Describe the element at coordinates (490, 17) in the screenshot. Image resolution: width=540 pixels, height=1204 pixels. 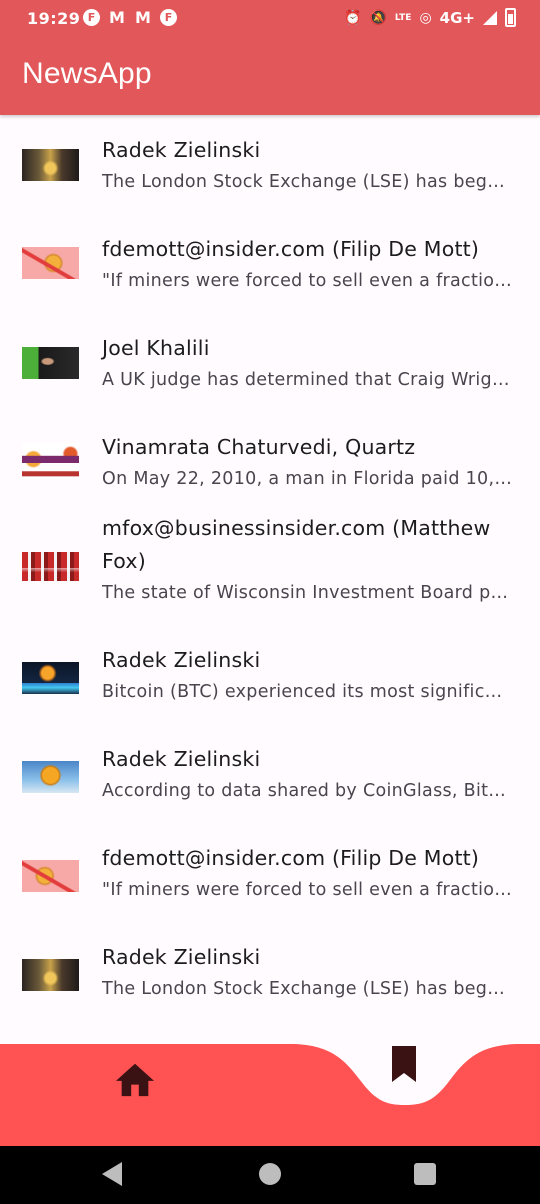
I see `signal-icon` at that location.